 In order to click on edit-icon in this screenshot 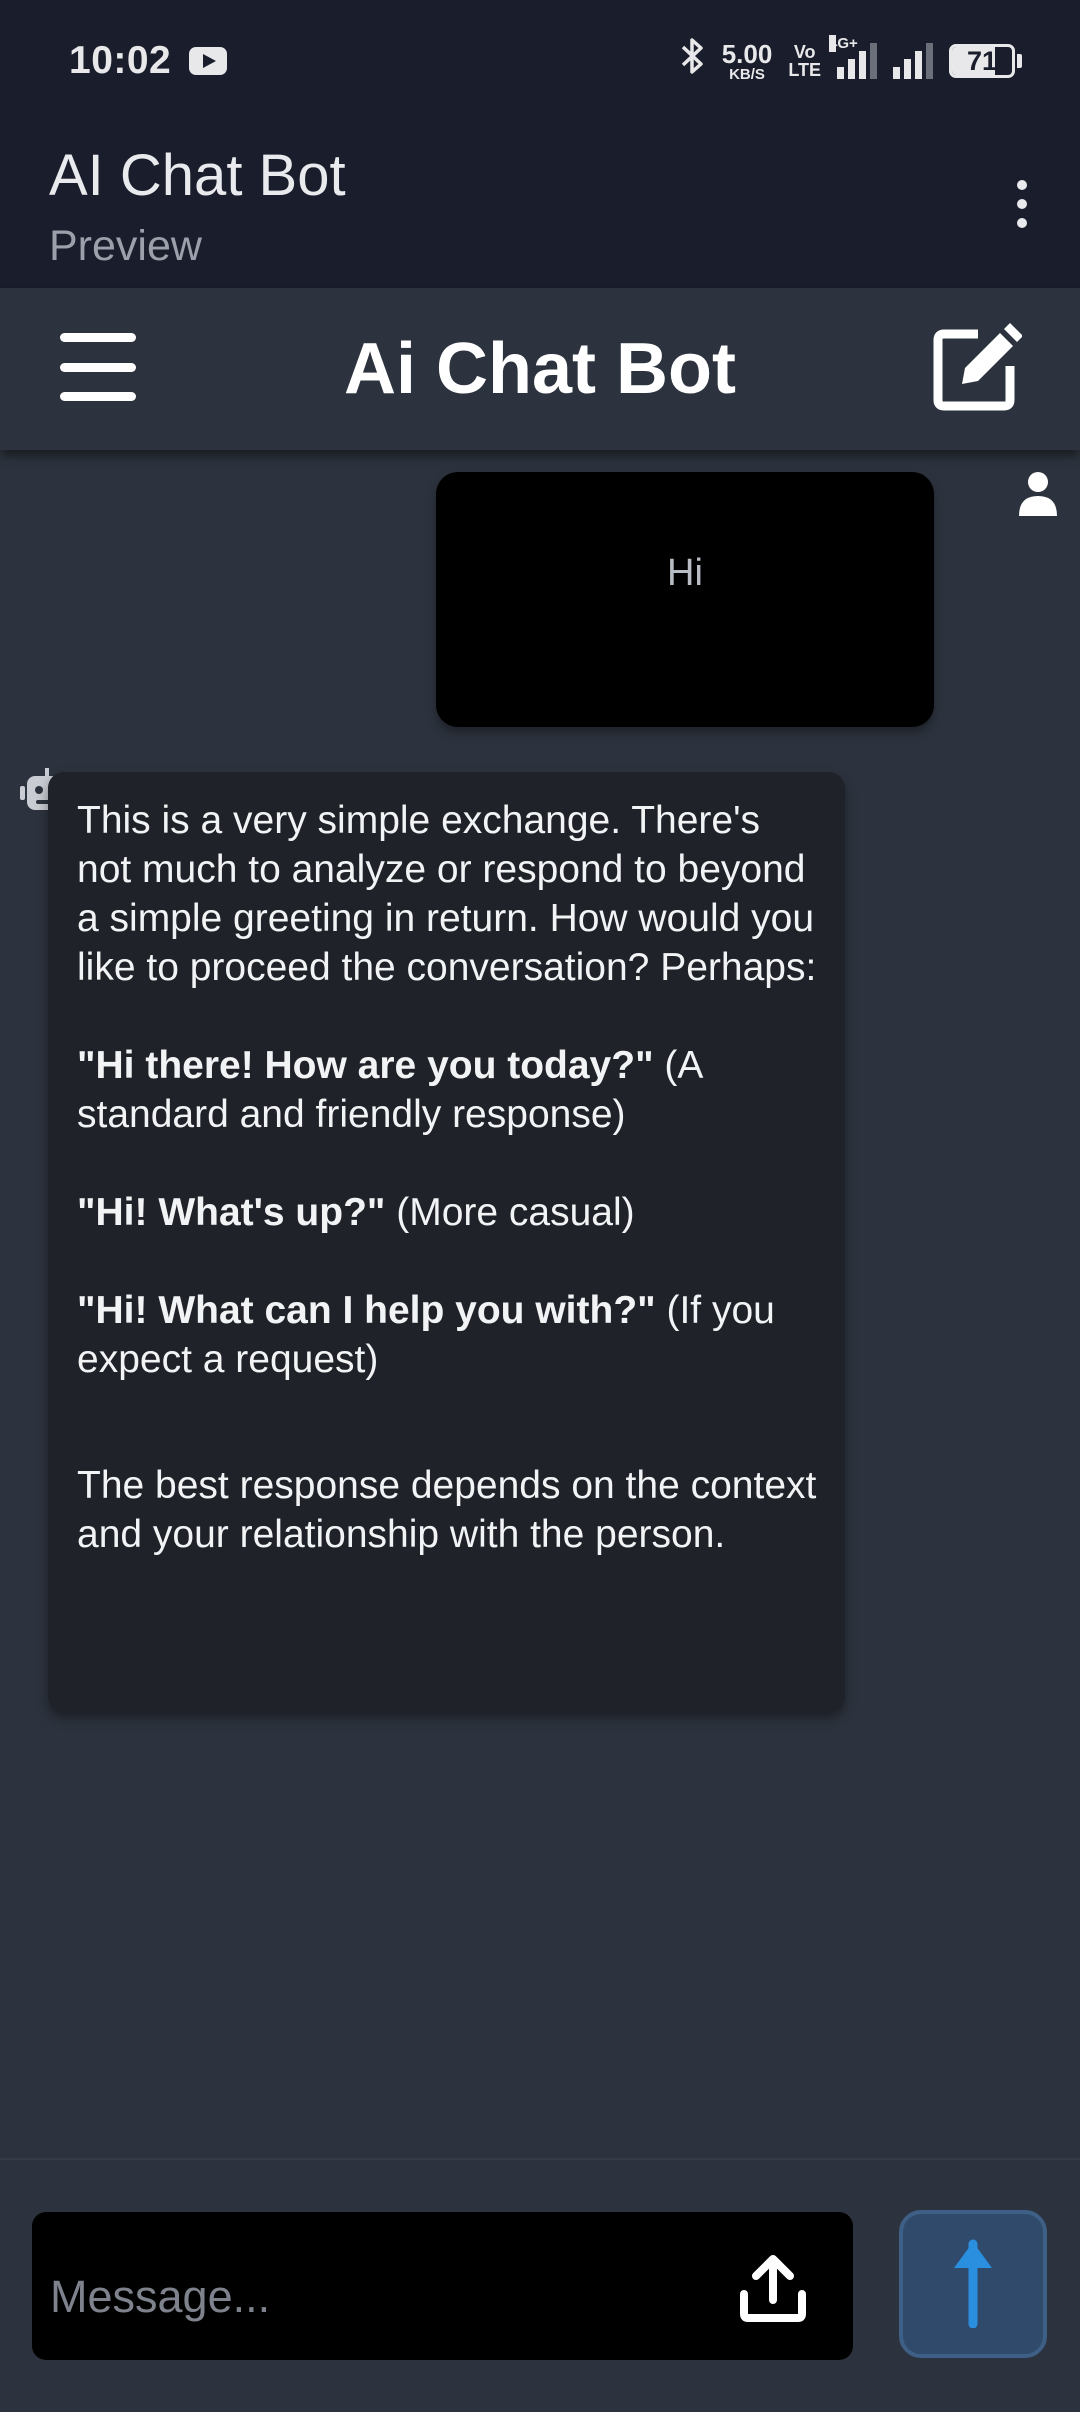, I will do `click(977, 367)`.